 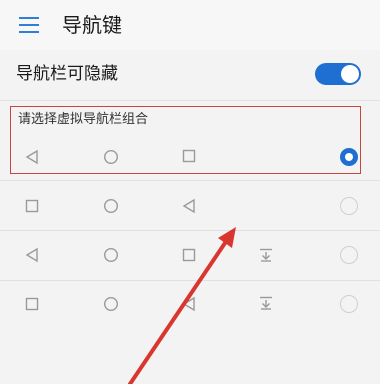 I want to click on hide-nav-bar-label: 导航栏可隐藏, so click(x=67, y=74).